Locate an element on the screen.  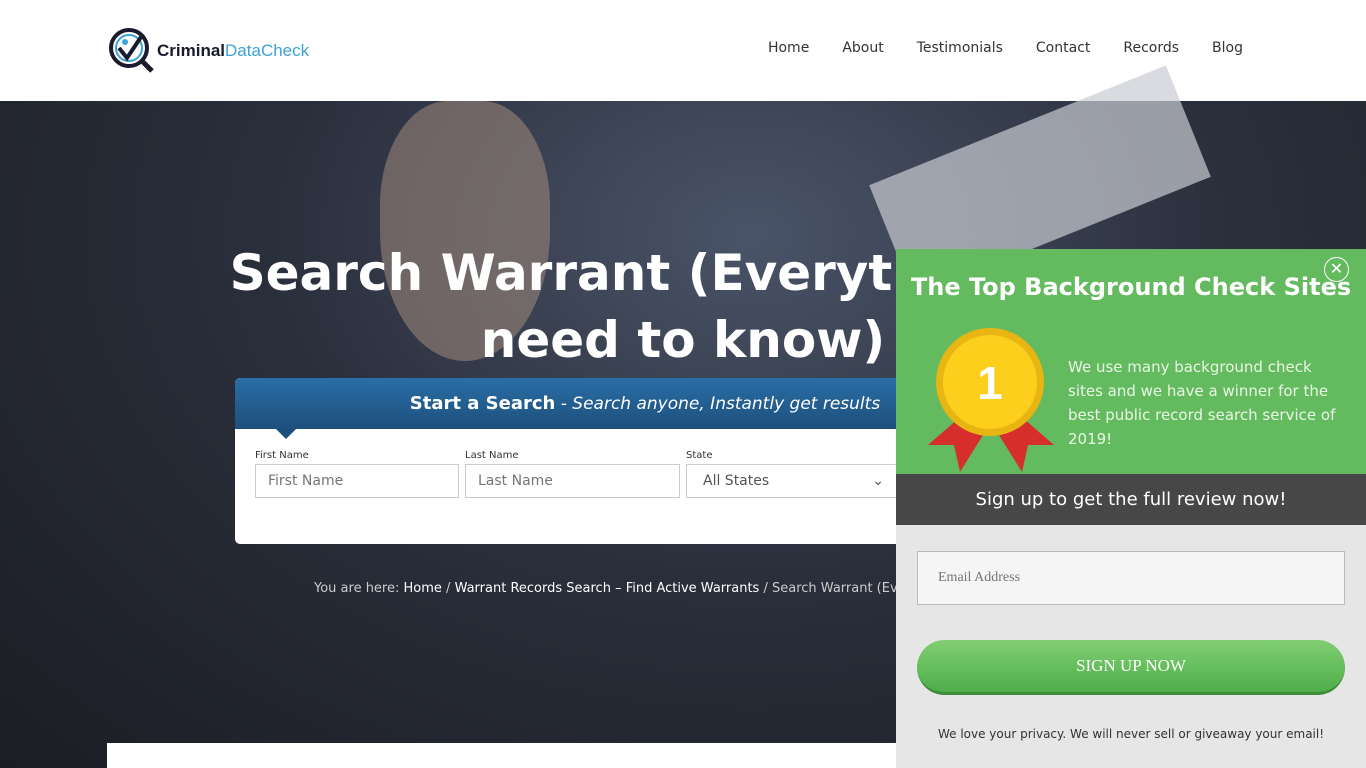
email-input is located at coordinates (1131, 578).